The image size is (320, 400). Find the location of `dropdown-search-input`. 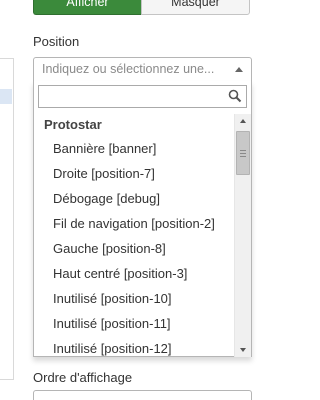

dropdown-search-input is located at coordinates (142, 96).